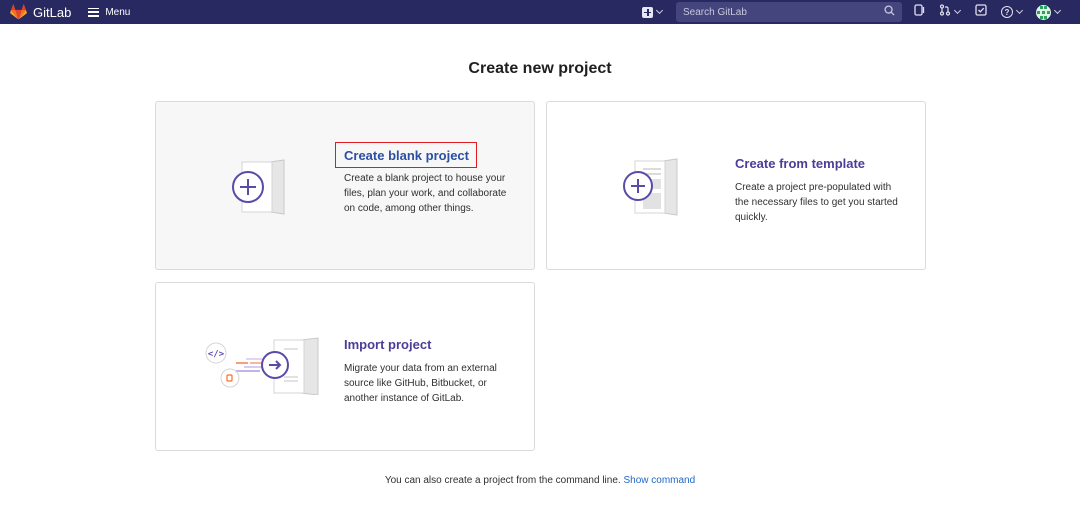  Describe the element at coordinates (118, 12) in the screenshot. I see `menu-label: Menu` at that location.